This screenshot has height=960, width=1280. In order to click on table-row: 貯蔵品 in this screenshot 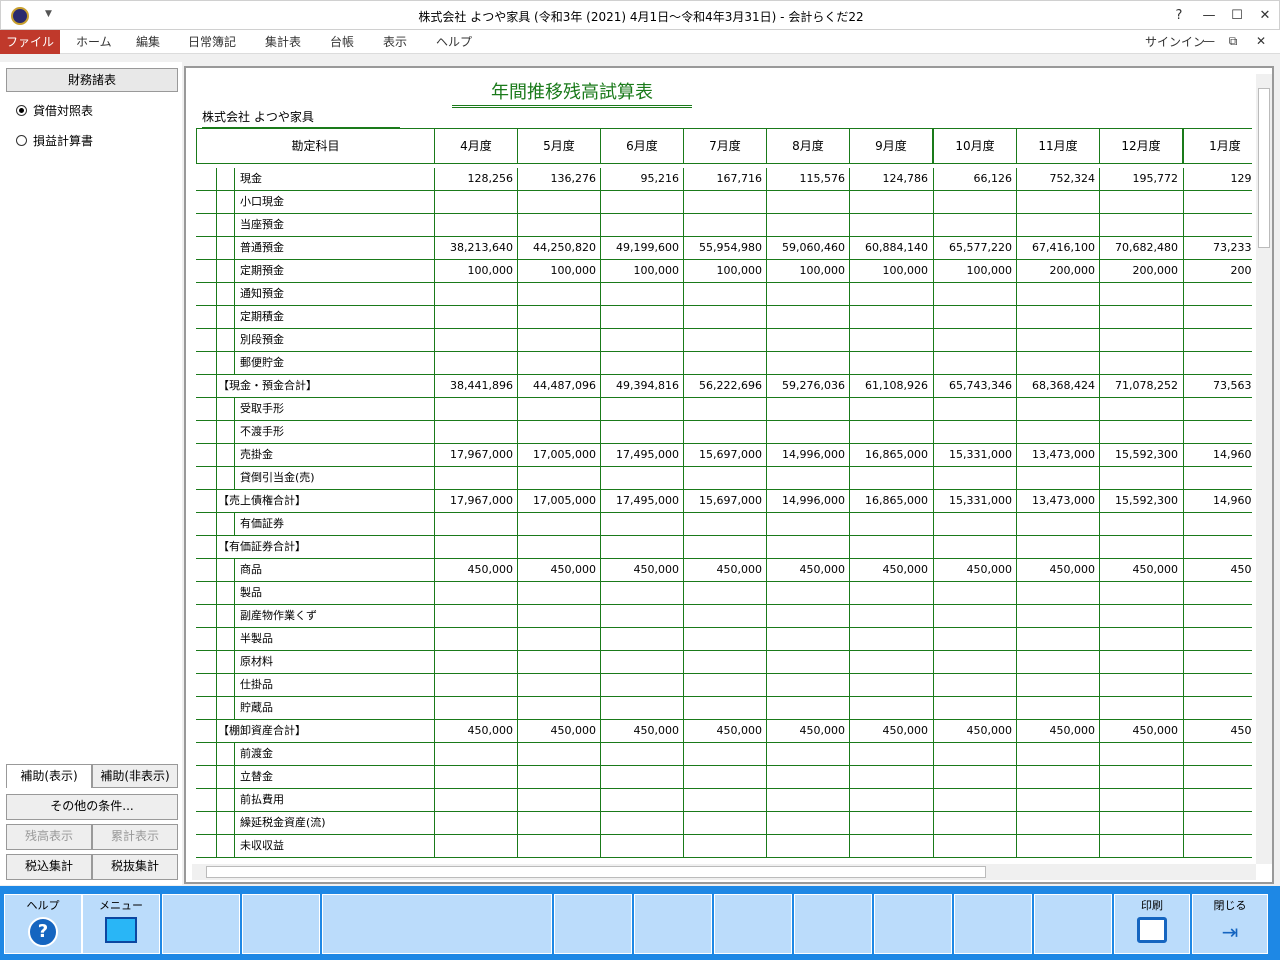, I will do `click(724, 708)`.